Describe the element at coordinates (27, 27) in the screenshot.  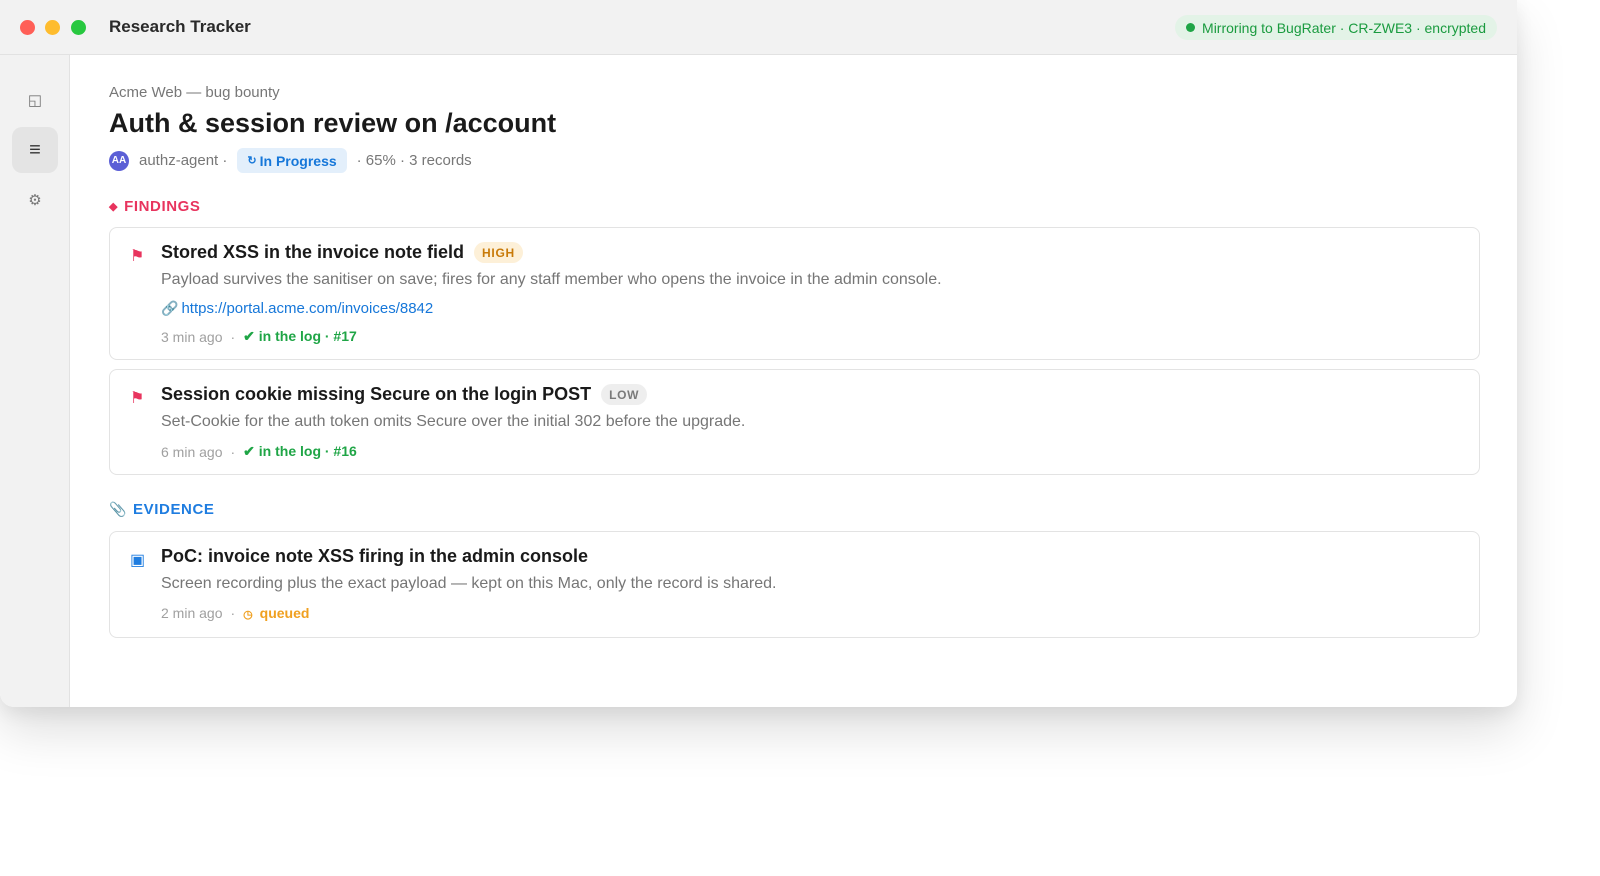
I see `close-window-button` at that location.